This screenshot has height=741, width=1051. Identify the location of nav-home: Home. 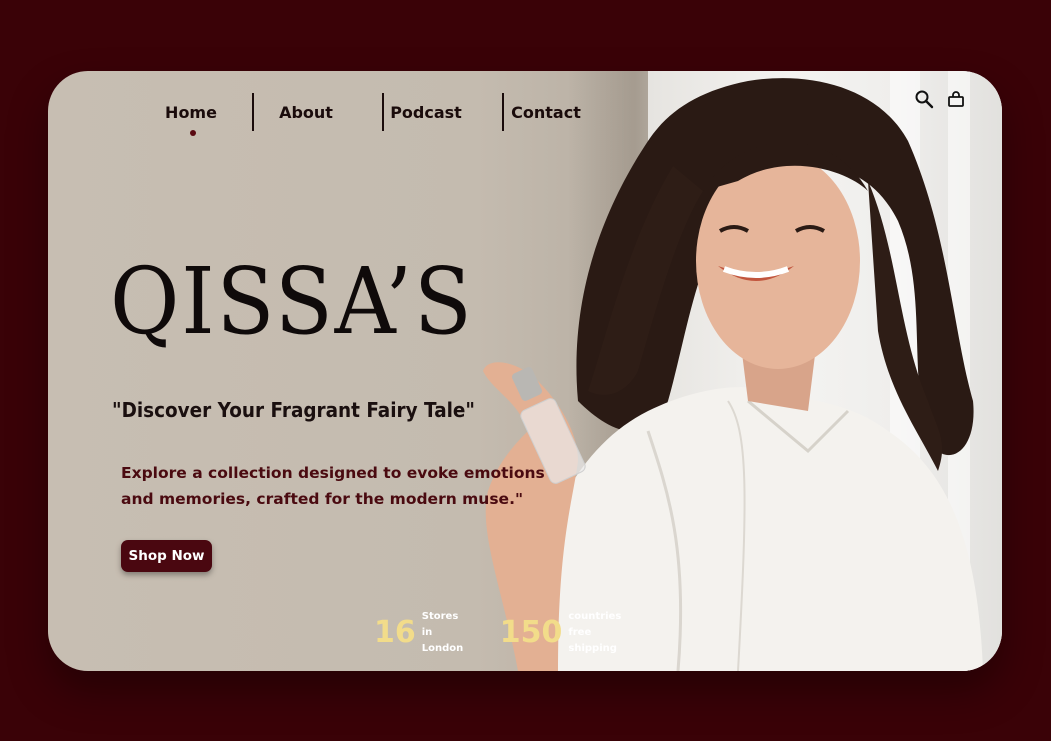
(191, 119).